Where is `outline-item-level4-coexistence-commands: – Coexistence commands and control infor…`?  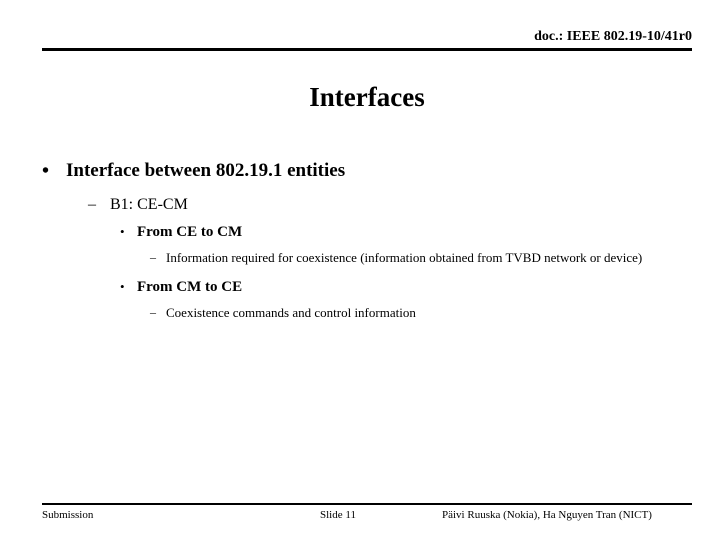 outline-item-level4-coexistence-commands: – Coexistence commands and control infor… is located at coordinates (421, 312).